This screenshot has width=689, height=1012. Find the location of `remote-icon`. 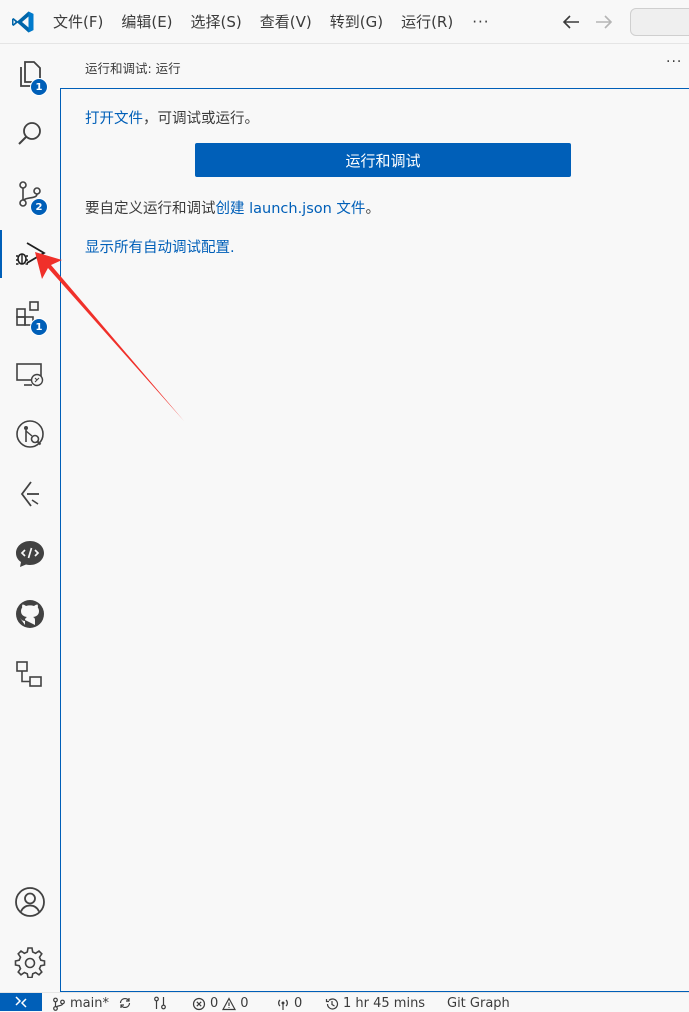

remote-icon is located at coordinates (21, 1002).